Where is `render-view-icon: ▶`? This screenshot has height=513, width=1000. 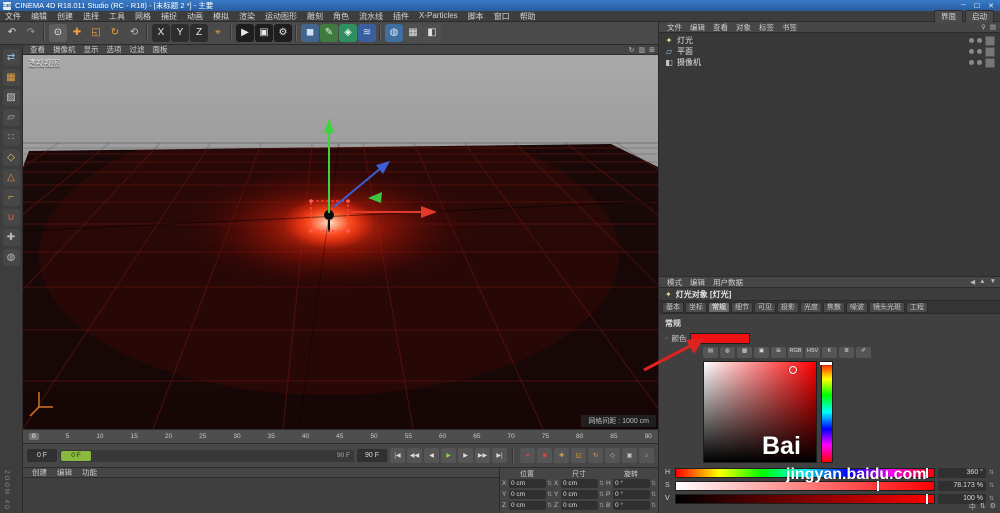
render-view-icon: ▶ is located at coordinates (245, 33).